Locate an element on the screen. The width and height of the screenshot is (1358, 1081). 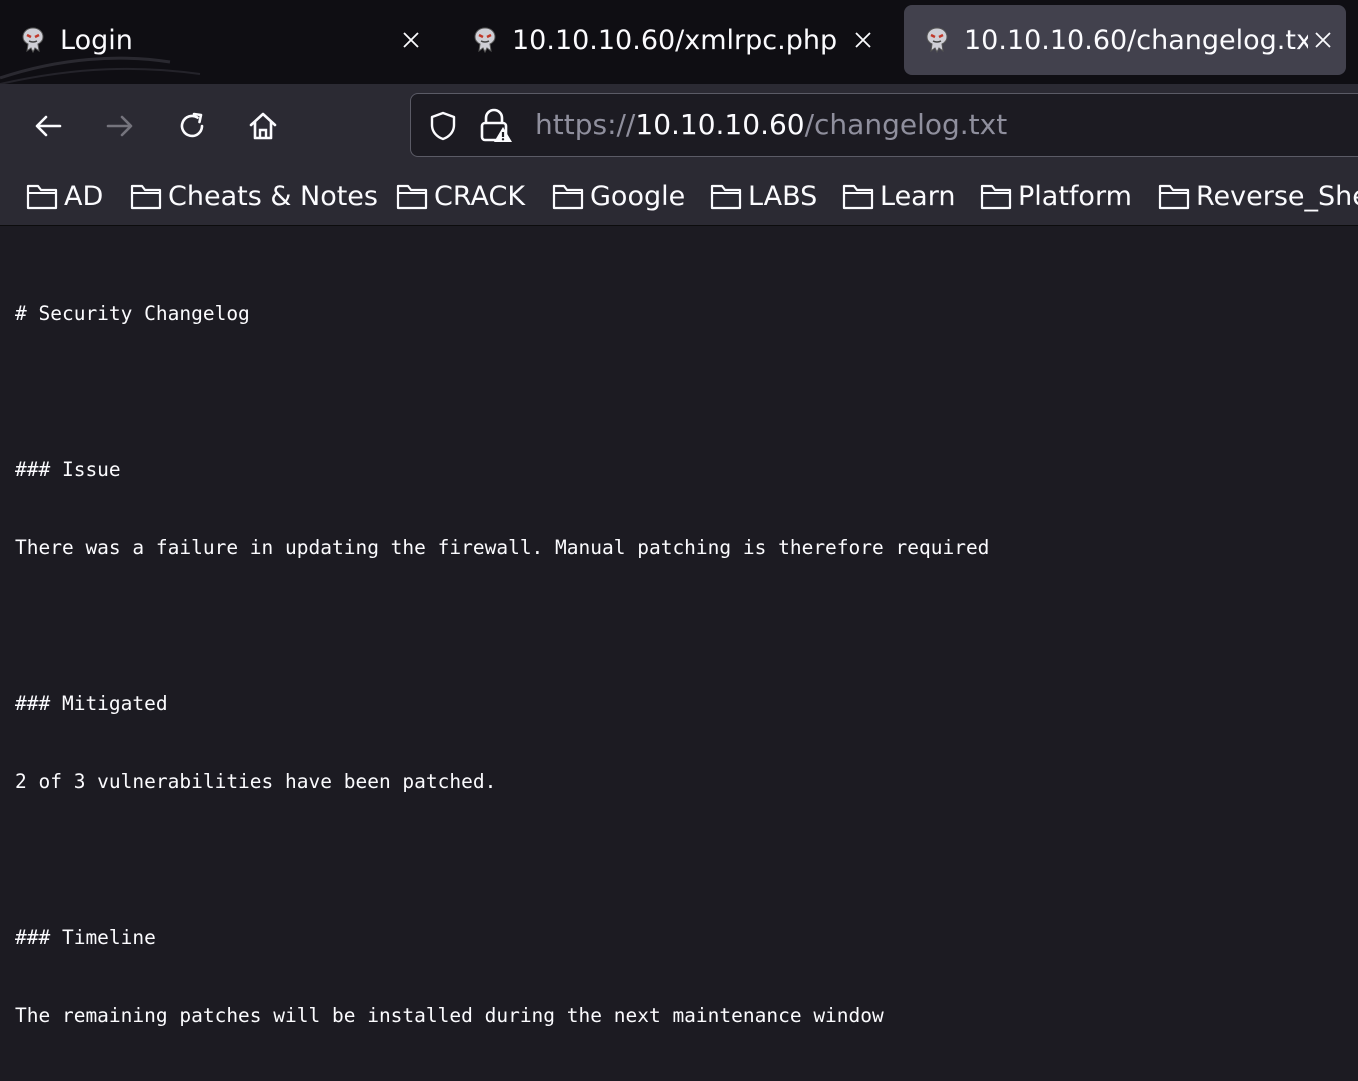
tab-changelog: 10.10.10.60/changelog.txt is located at coordinates (1125, 40).